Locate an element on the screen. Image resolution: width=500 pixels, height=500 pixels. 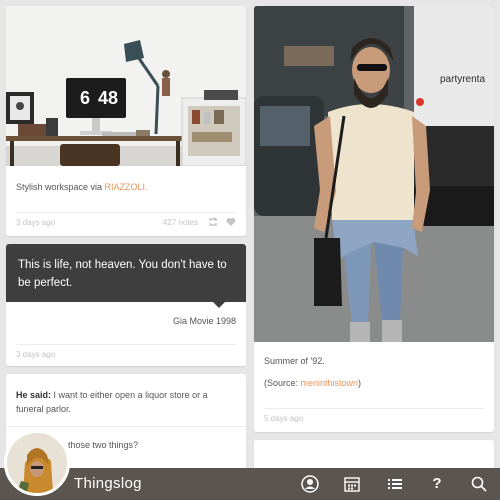
heart-icon is located at coordinates (231, 223).